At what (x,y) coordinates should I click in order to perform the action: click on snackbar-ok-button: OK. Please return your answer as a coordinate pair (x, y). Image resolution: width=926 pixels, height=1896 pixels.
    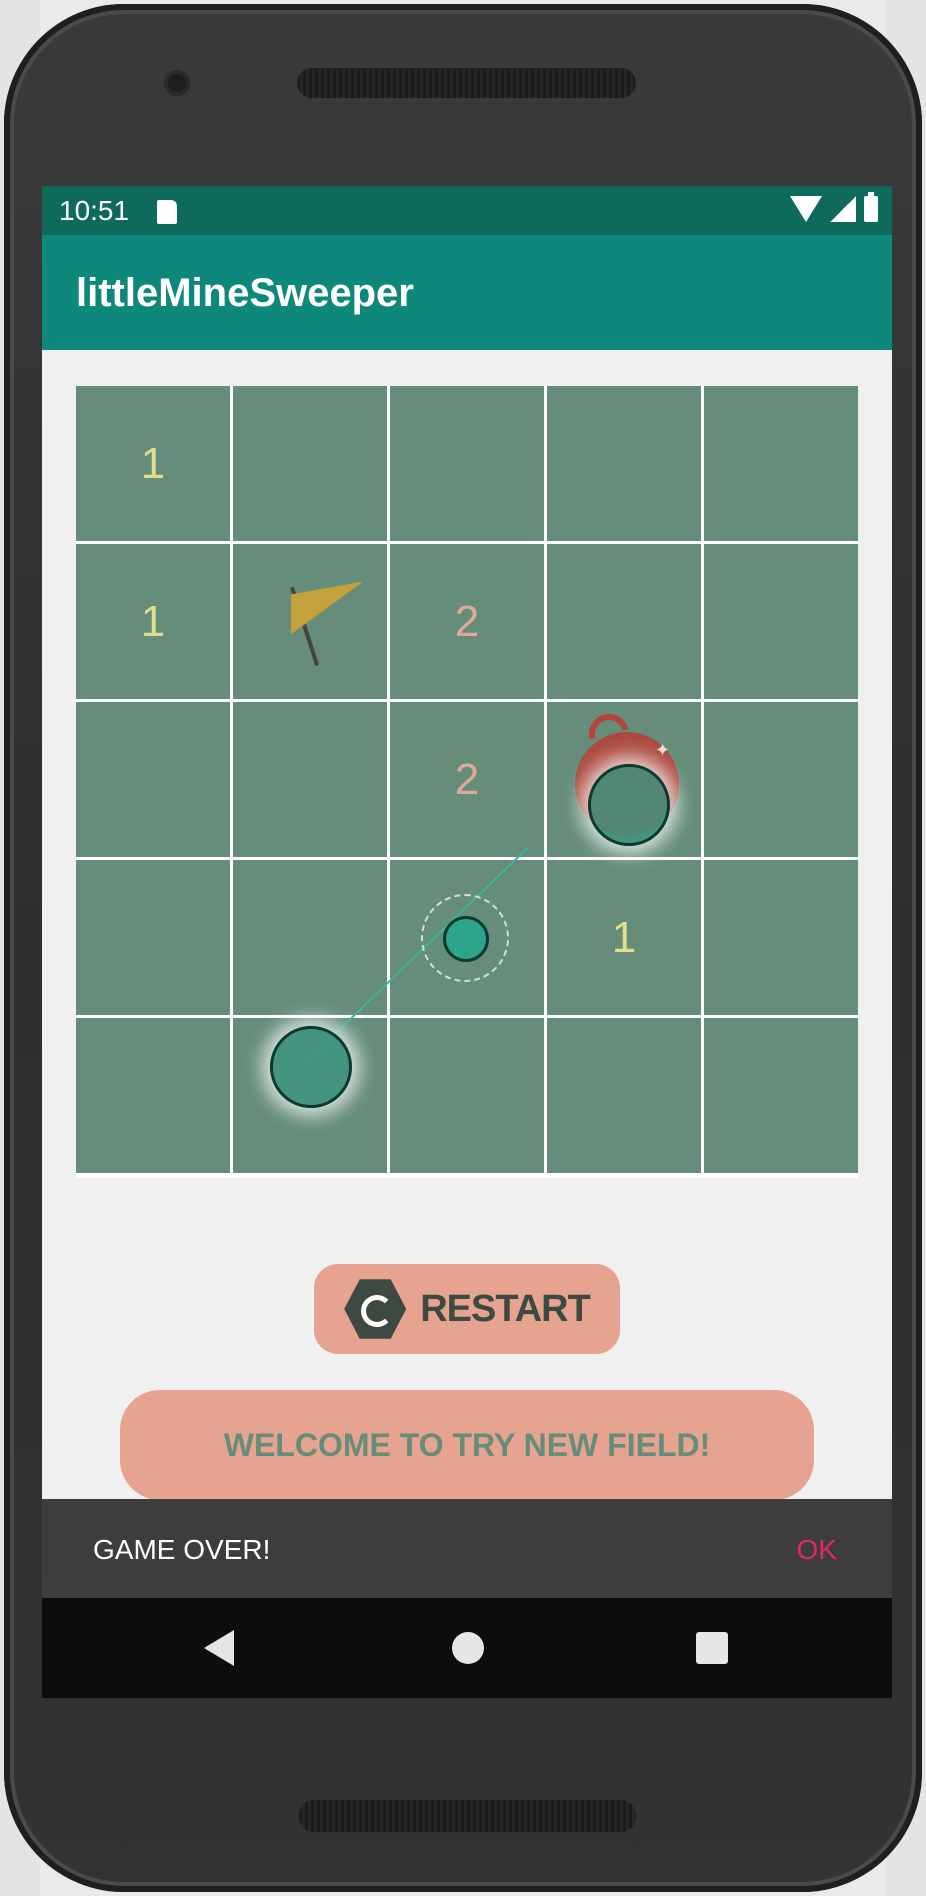
    Looking at the image, I should click on (817, 1550).